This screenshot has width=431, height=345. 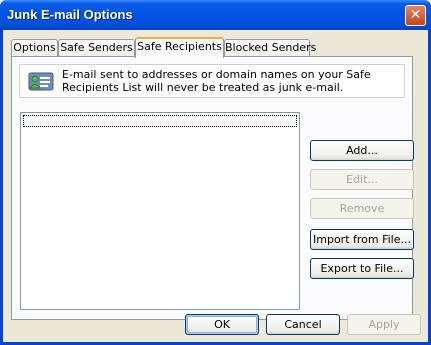 I want to click on tab-blocked-senders: Blocked Senders, so click(x=270, y=47).